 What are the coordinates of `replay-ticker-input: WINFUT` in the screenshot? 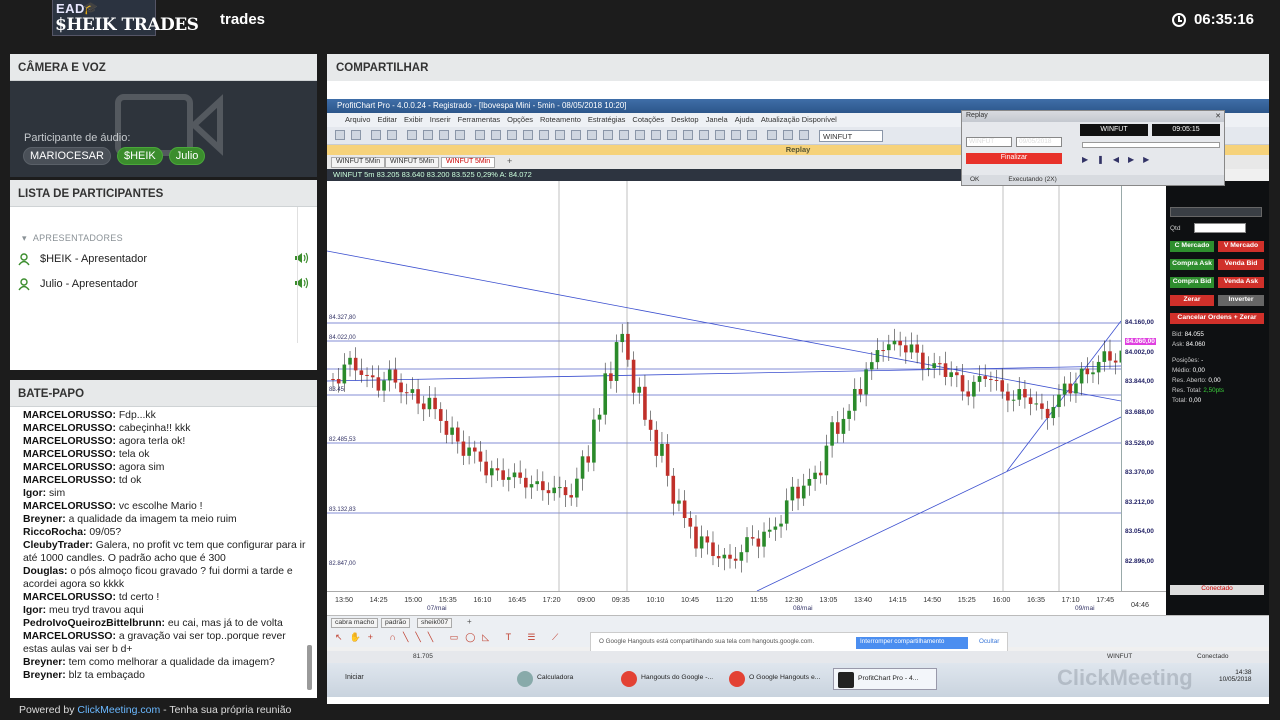 It's located at (989, 142).